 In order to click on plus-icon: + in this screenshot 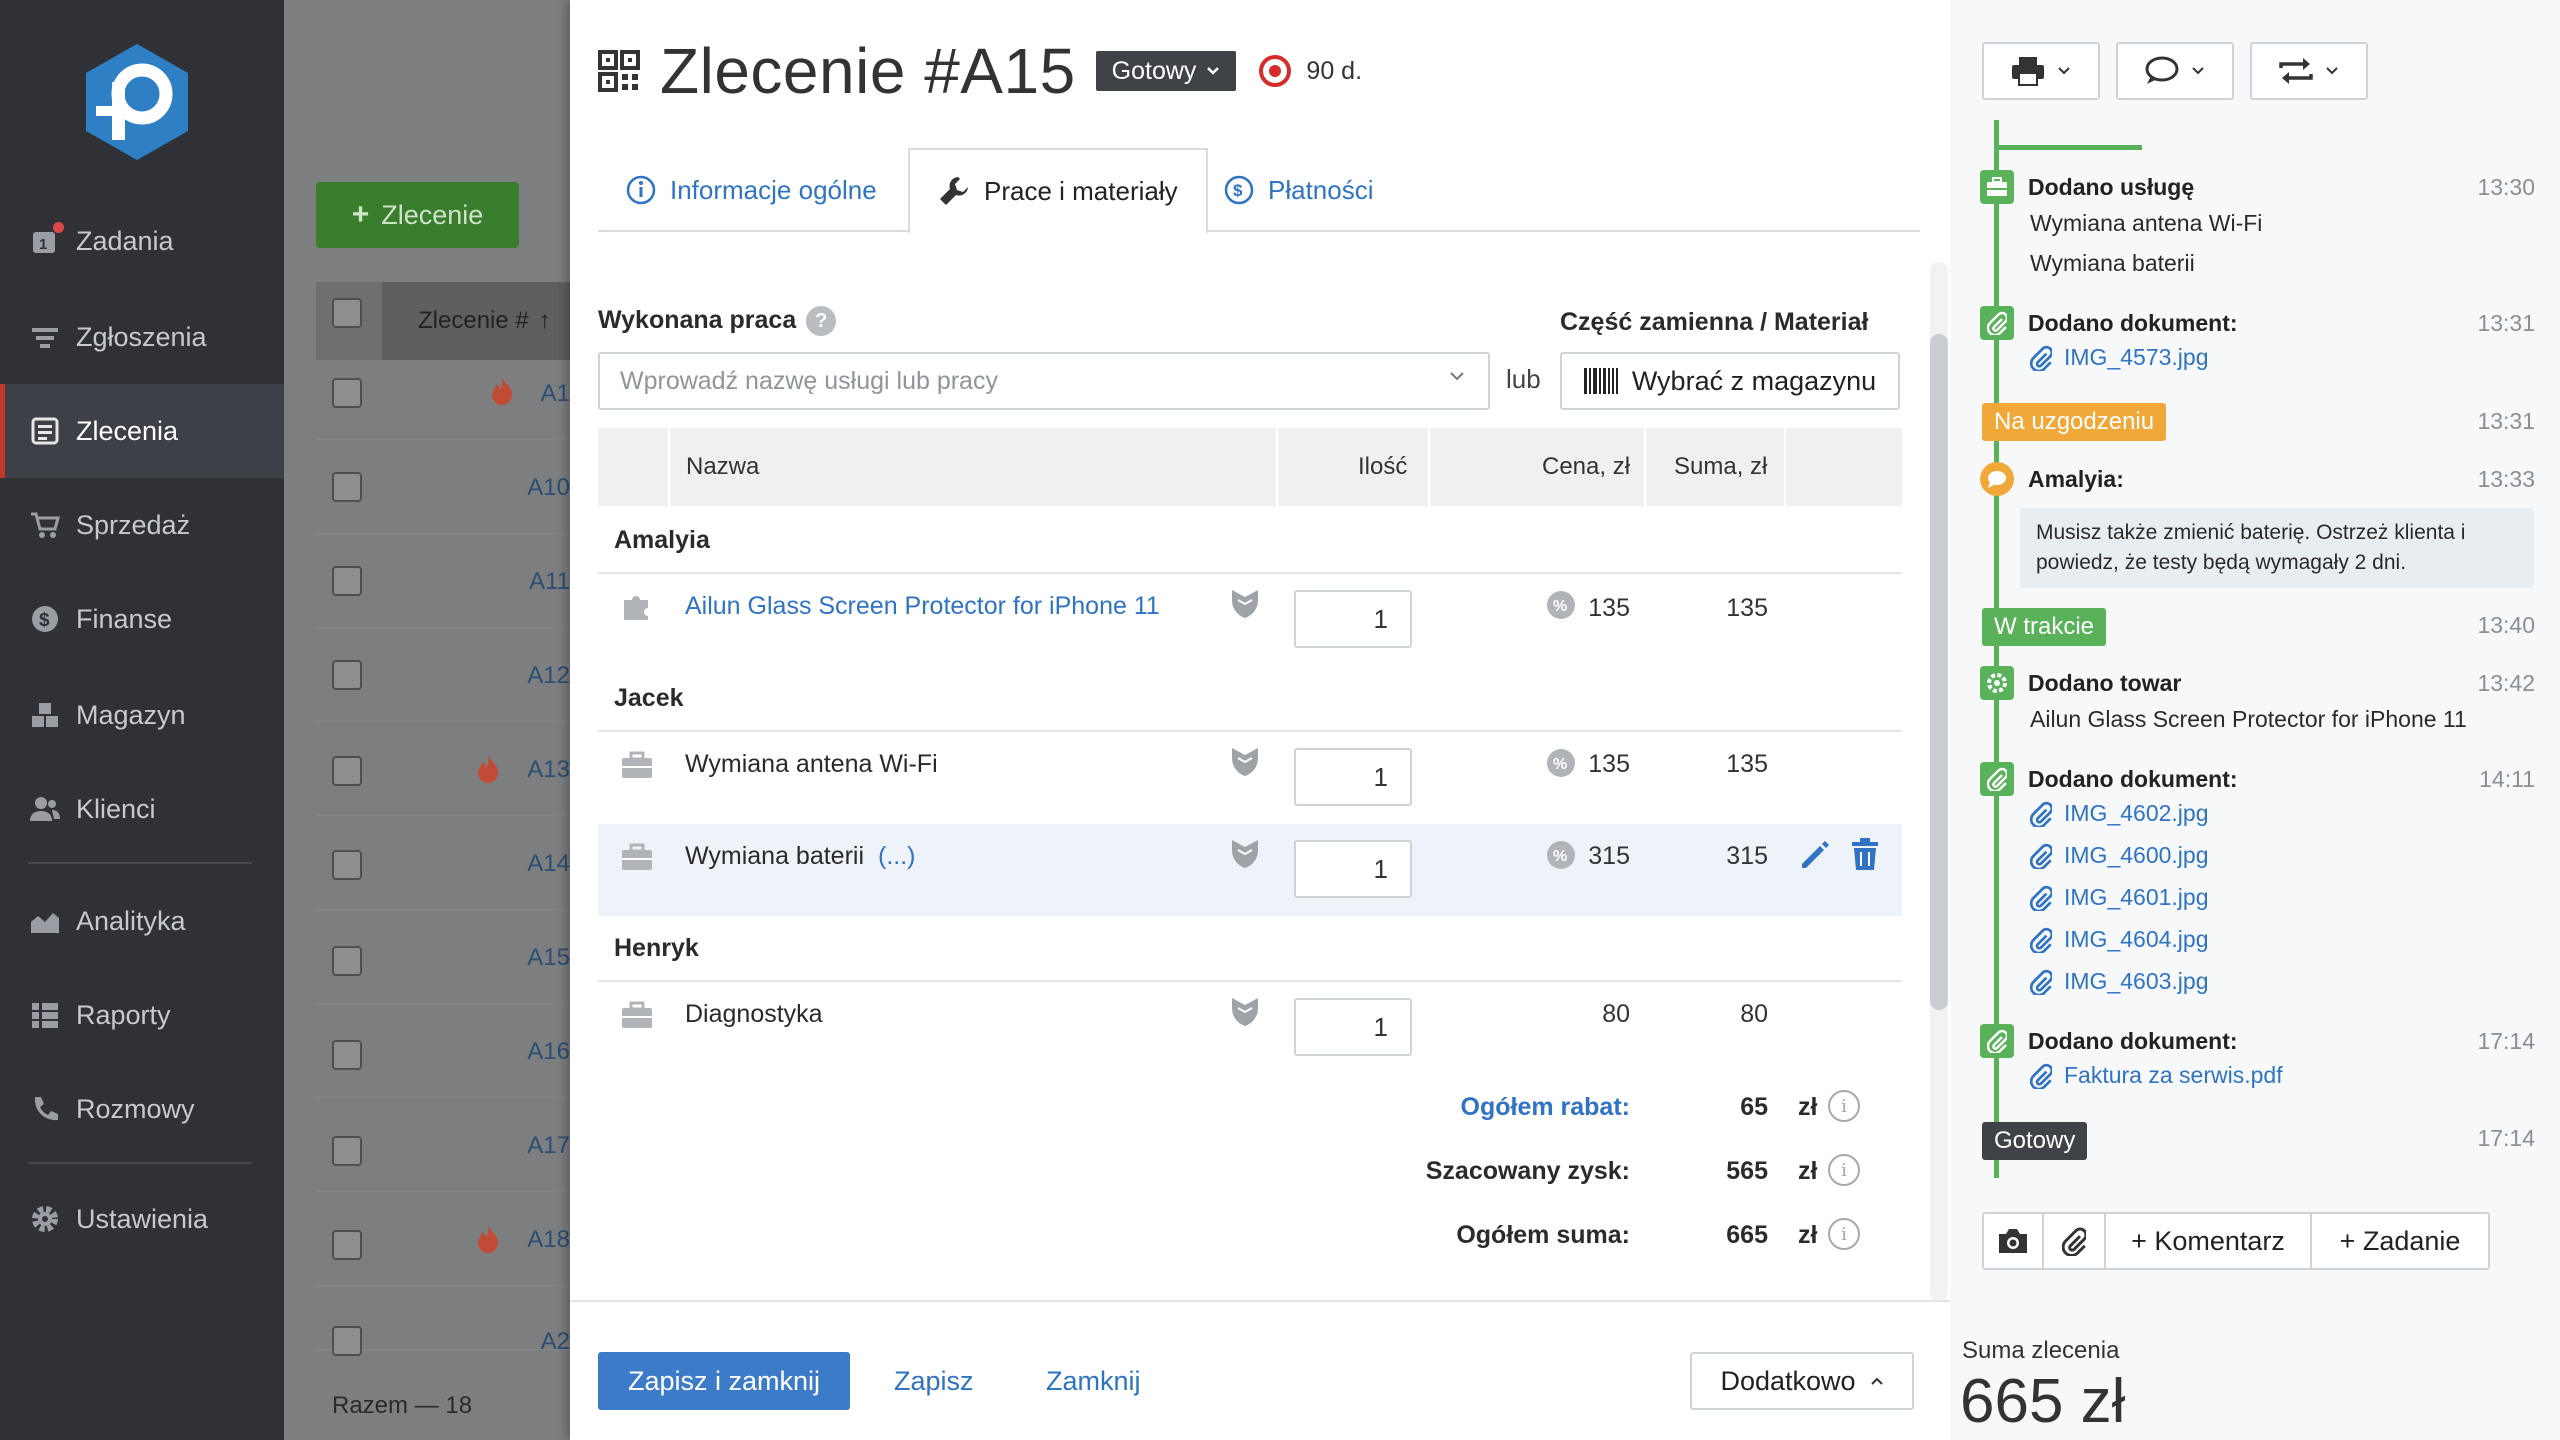, I will do `click(360, 214)`.